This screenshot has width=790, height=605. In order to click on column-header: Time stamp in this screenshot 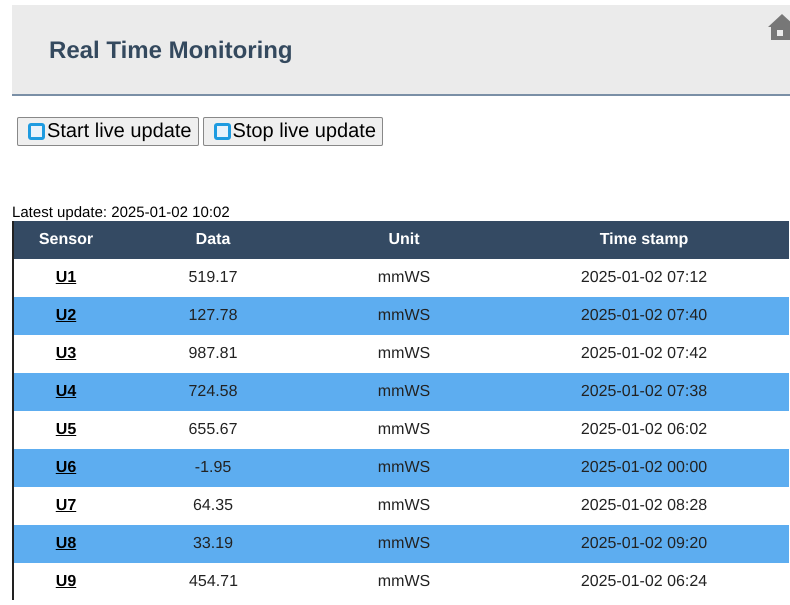, I will do `click(644, 240)`.